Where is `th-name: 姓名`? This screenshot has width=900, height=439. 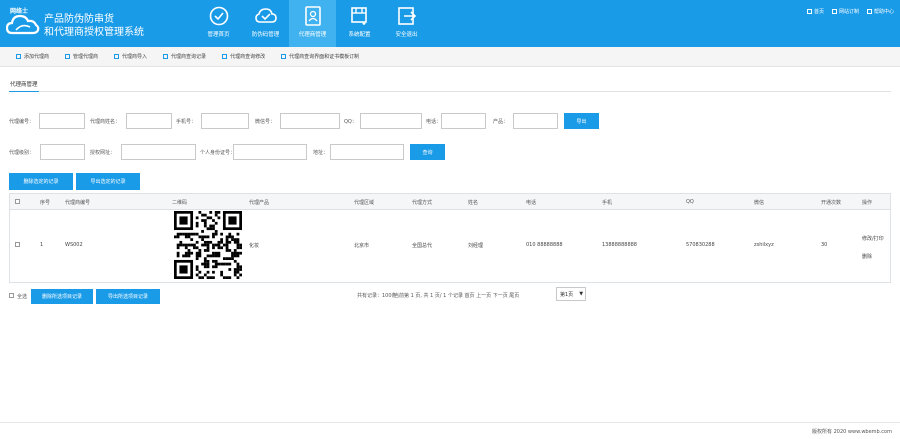 th-name: 姓名 is located at coordinates (473, 203).